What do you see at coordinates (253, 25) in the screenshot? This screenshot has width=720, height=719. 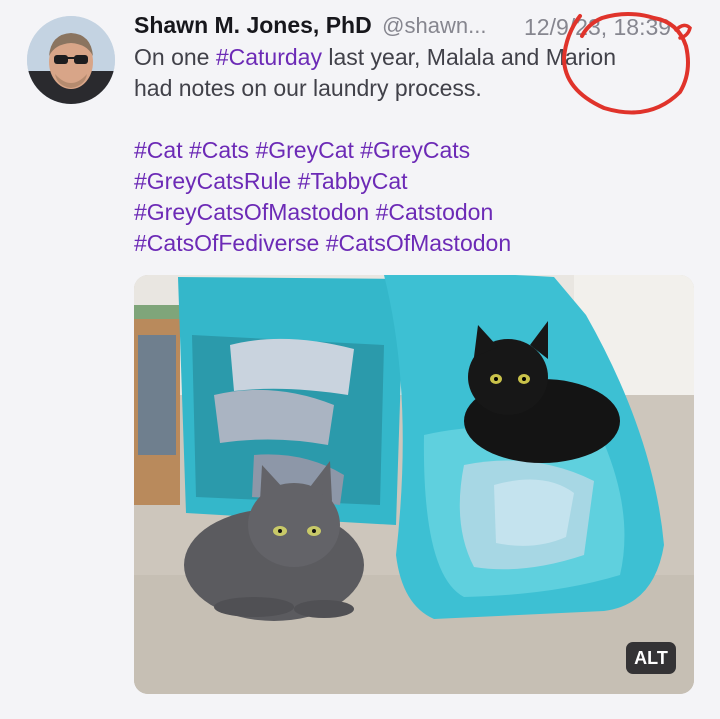 I see `display-name: Shawn M. Jones, PhD` at bounding box center [253, 25].